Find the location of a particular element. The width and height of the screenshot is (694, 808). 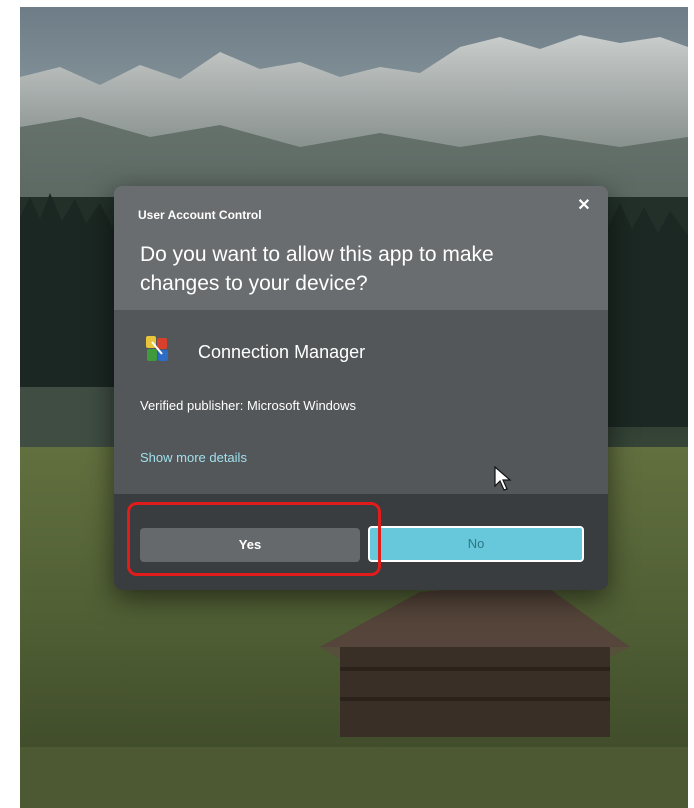

mouse-pointer-icon is located at coordinates (503, 481).